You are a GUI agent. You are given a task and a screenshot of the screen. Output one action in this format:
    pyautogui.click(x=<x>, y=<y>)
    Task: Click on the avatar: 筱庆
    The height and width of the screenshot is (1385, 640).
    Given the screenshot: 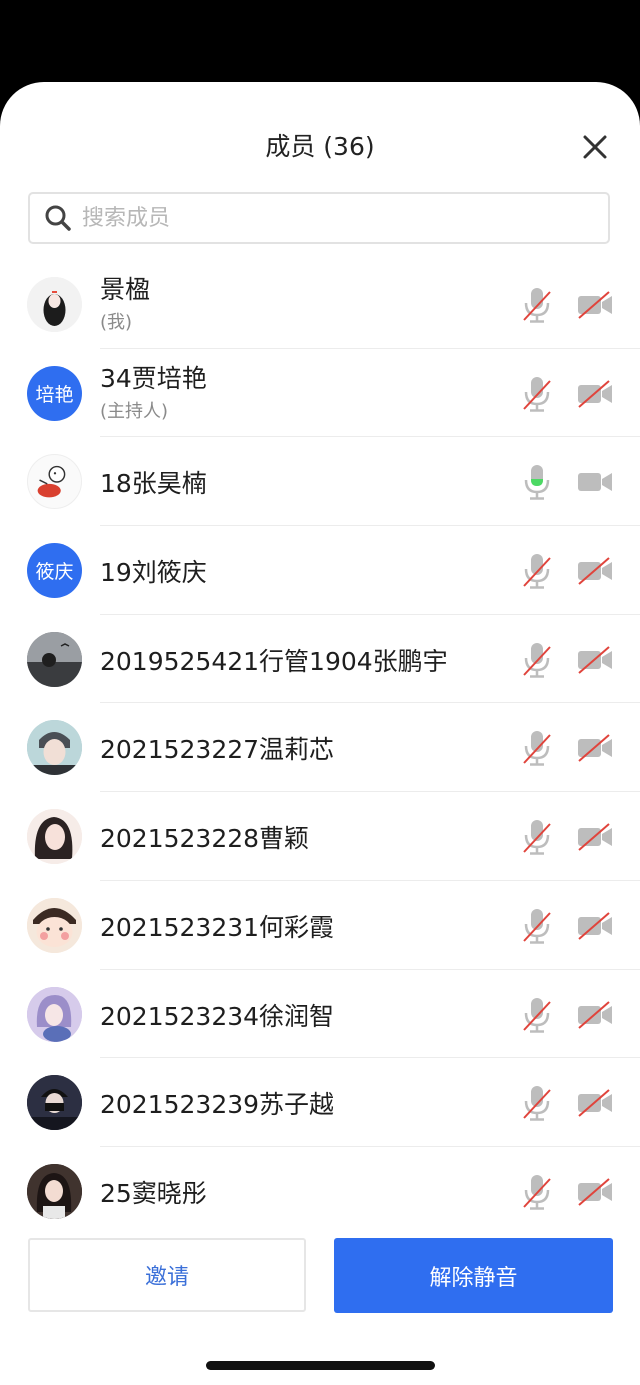 What is the action you would take?
    pyautogui.click(x=54, y=571)
    